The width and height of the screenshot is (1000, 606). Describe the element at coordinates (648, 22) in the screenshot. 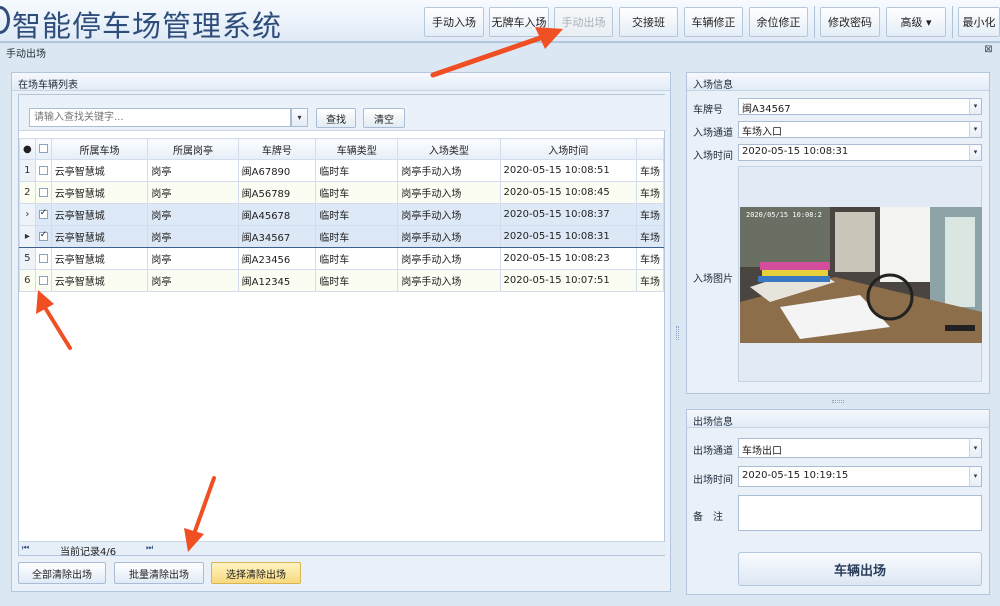

I see `shift-handover-button: 交接班` at that location.